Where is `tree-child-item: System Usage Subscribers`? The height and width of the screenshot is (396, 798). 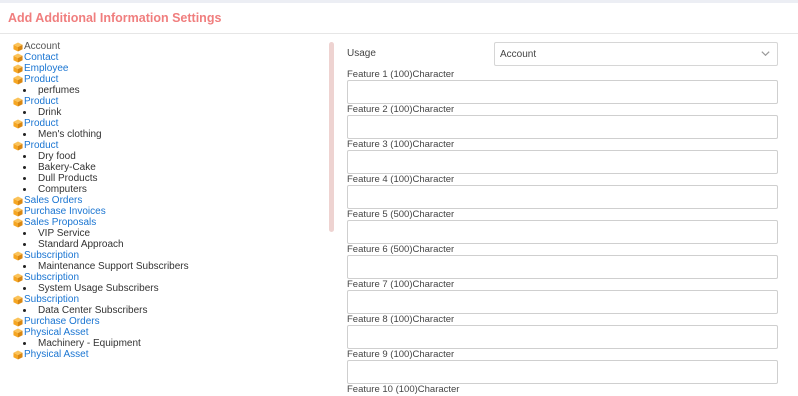
tree-child-item: System Usage Subscribers is located at coordinates (167, 288).